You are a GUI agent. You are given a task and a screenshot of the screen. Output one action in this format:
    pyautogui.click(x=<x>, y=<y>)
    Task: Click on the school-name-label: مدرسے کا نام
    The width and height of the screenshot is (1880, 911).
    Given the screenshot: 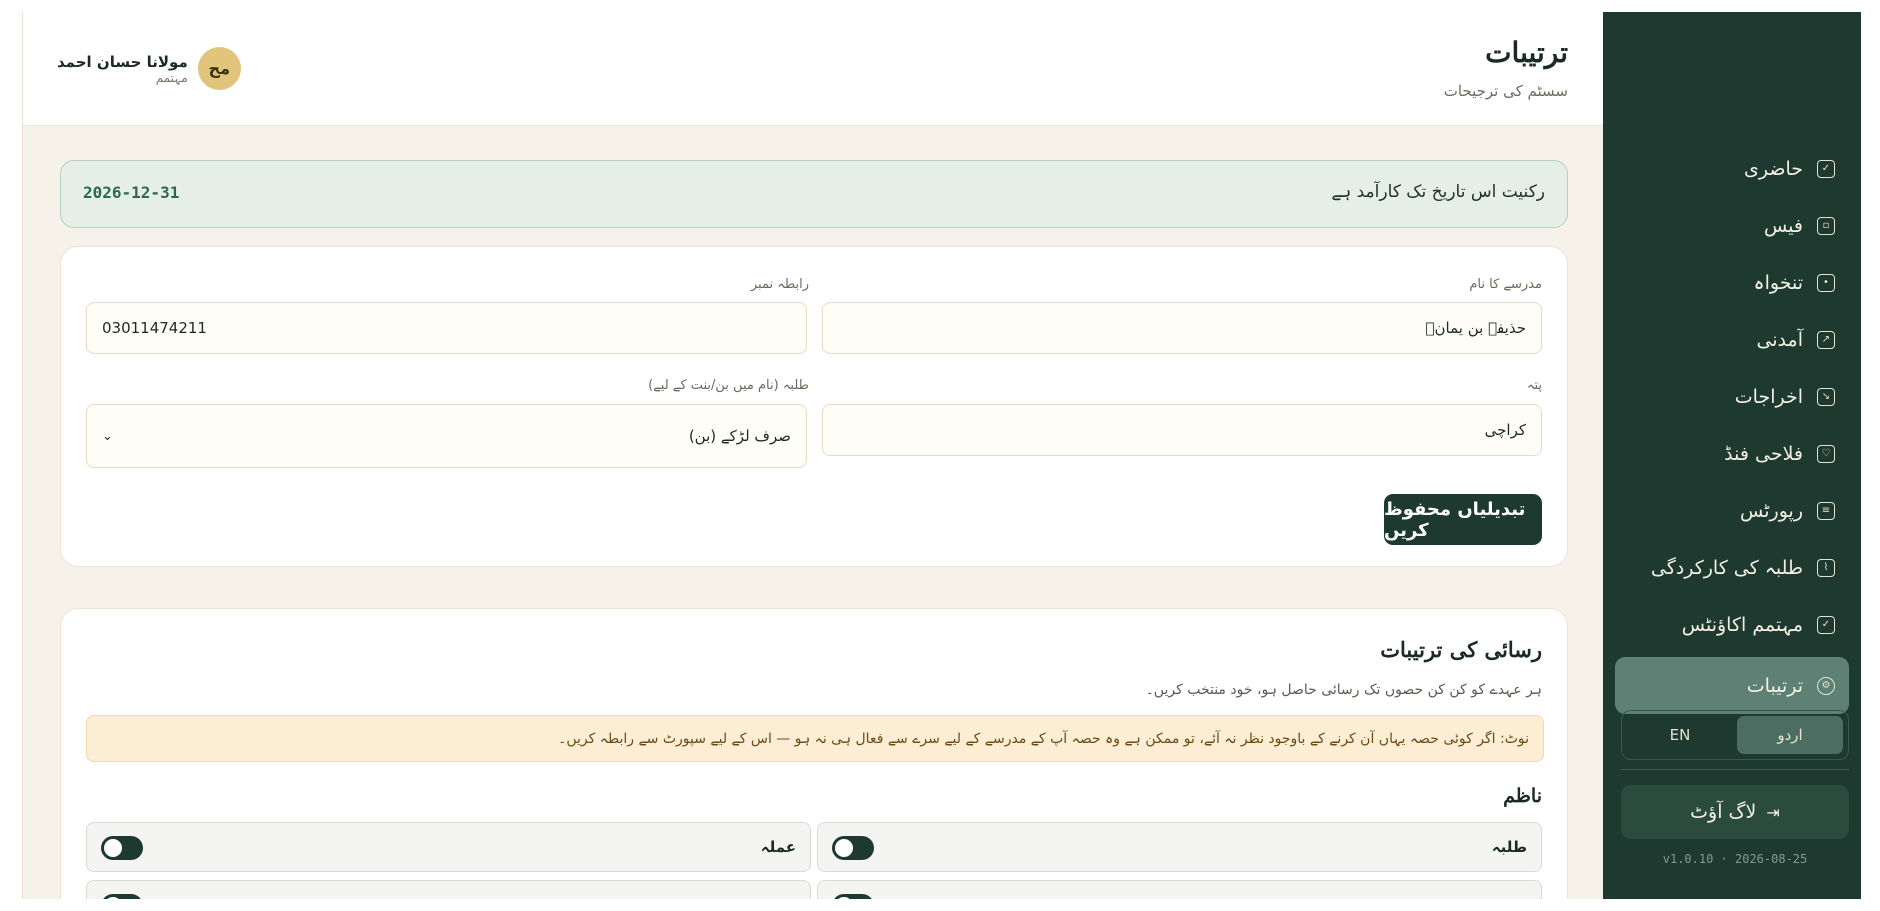 What is the action you would take?
    pyautogui.click(x=1505, y=284)
    